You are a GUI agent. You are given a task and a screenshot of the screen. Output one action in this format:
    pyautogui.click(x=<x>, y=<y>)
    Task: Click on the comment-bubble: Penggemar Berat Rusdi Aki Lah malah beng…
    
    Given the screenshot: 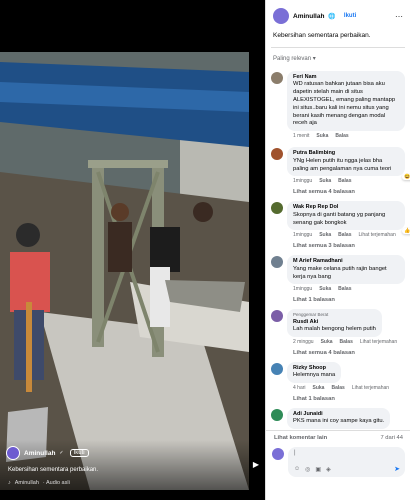 What is the action you would take?
    pyautogui.click(x=334, y=323)
    